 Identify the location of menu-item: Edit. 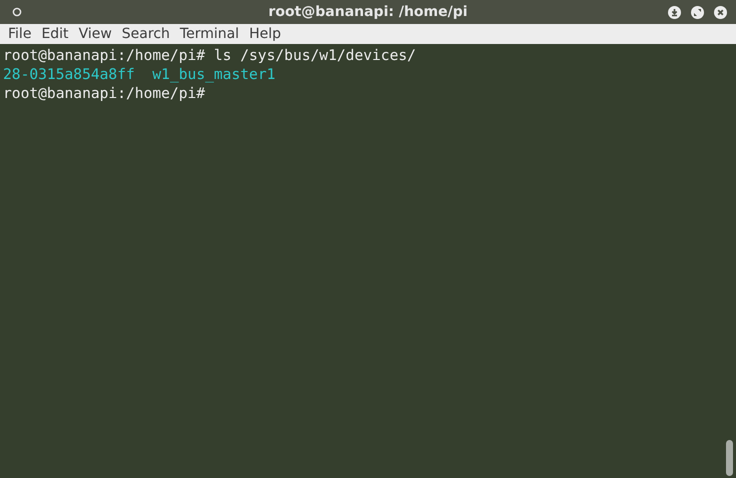
(57, 34).